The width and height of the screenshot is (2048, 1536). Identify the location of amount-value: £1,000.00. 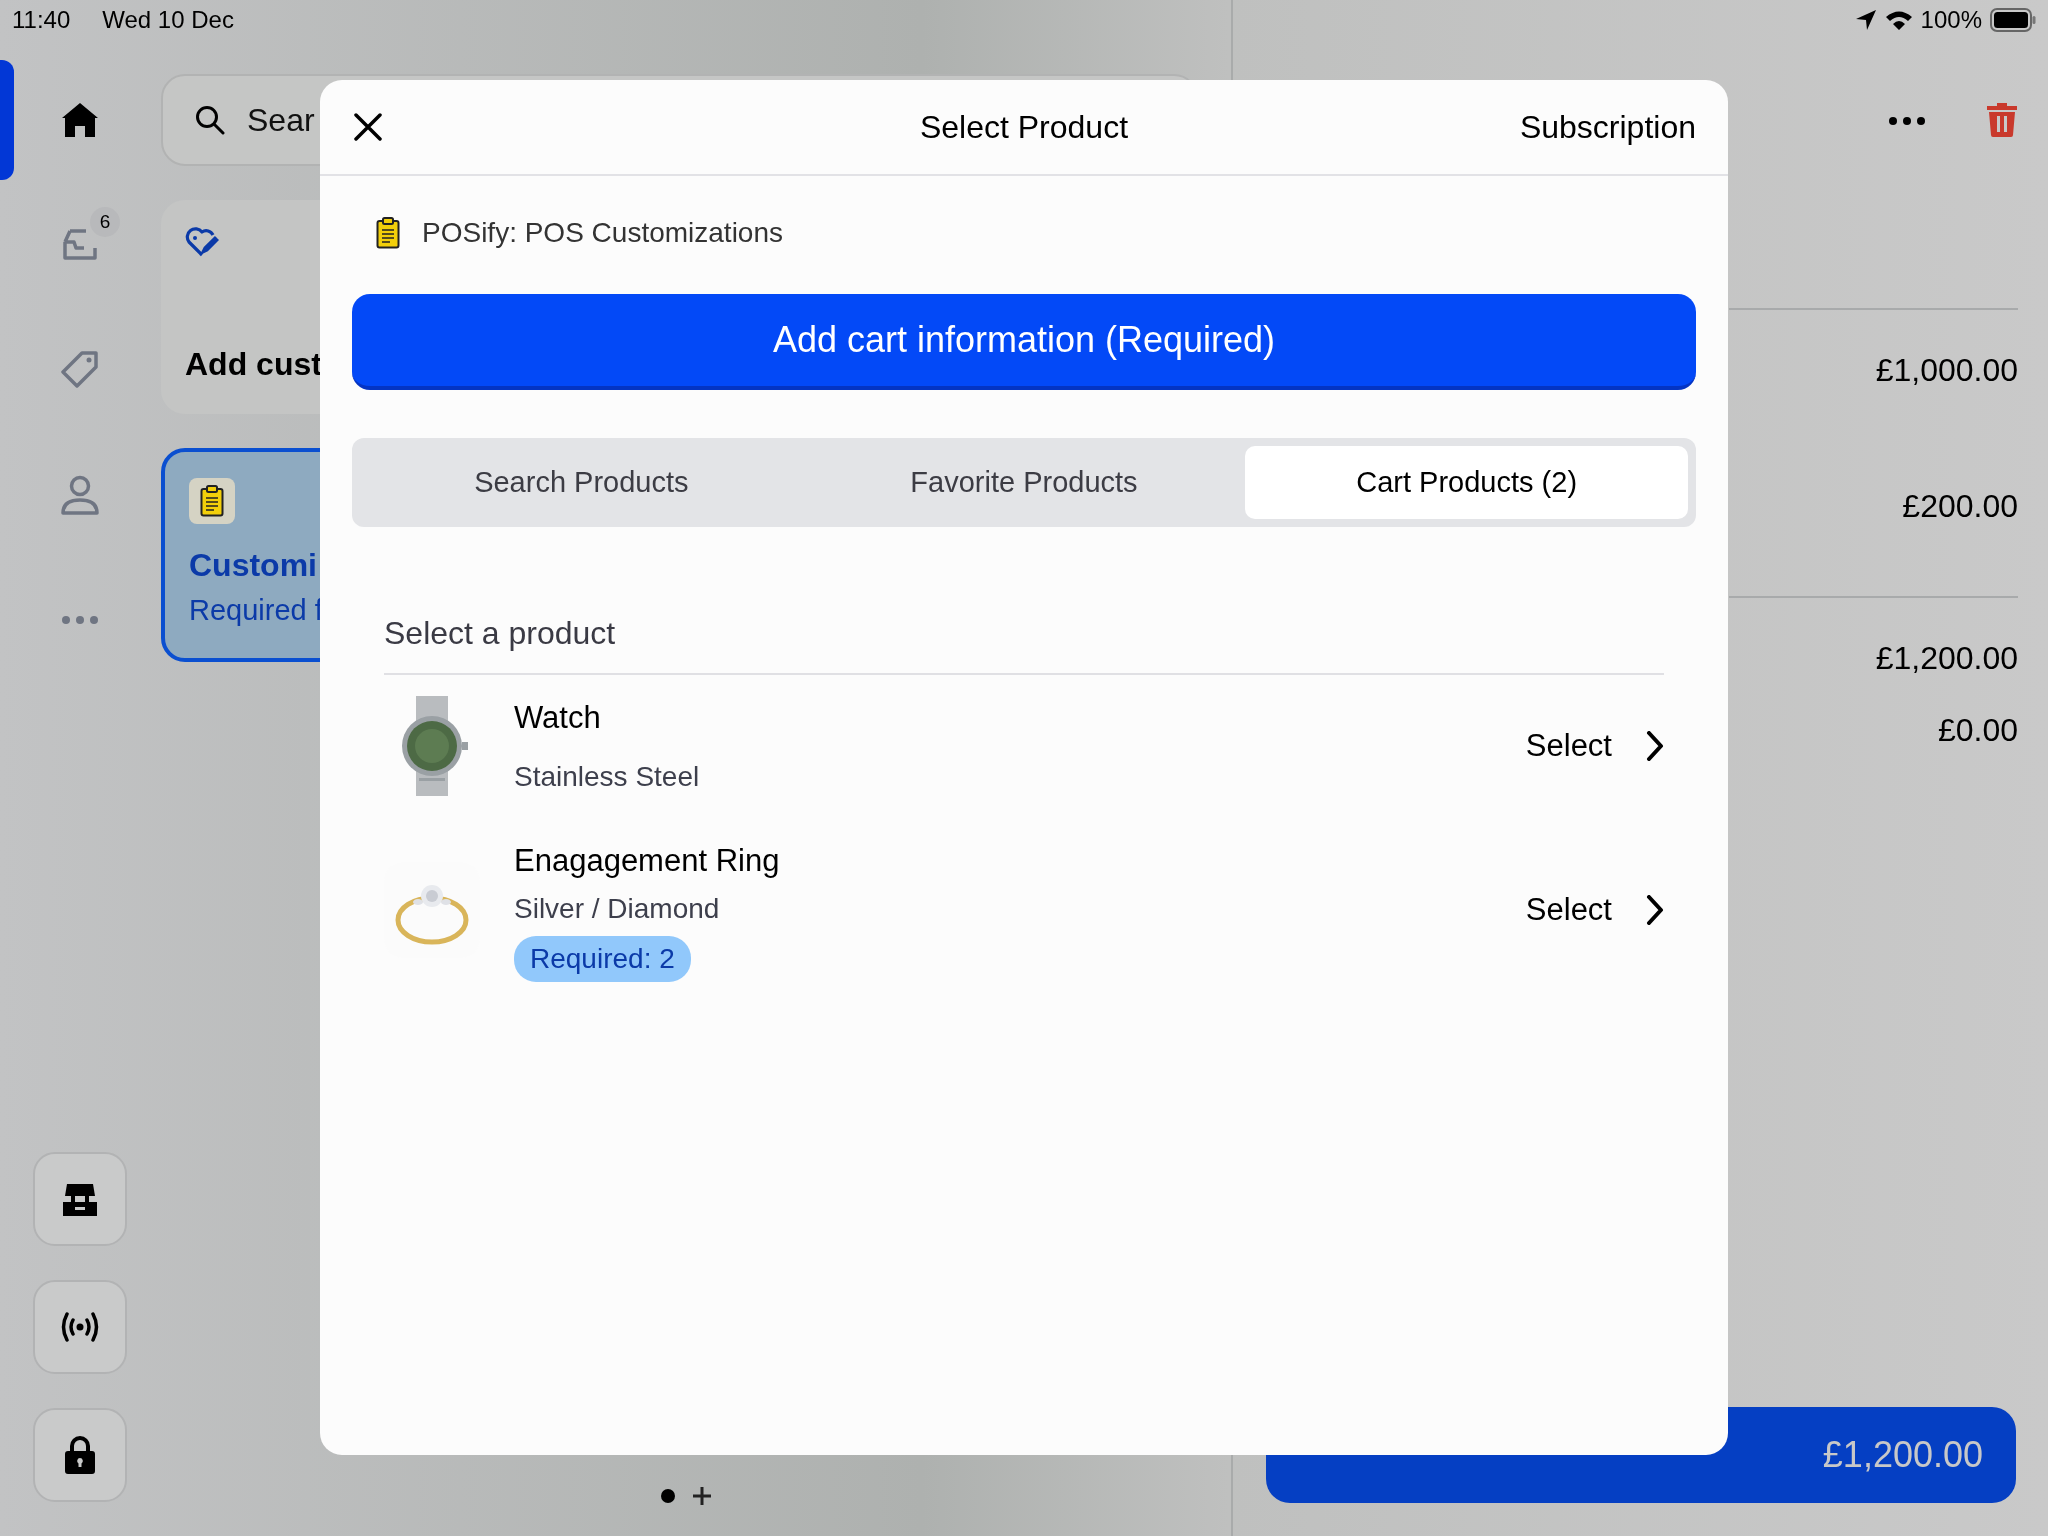
(1946, 370).